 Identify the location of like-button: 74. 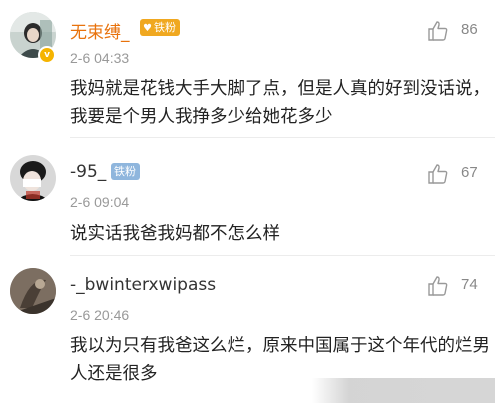
(458, 286).